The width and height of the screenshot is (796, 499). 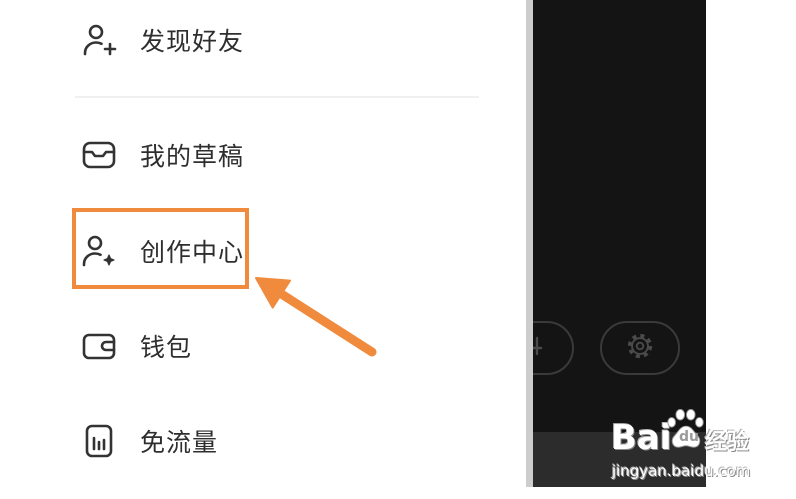 What do you see at coordinates (260, 251) in the screenshot?
I see `menu-item-creator-center: 创作中心` at bounding box center [260, 251].